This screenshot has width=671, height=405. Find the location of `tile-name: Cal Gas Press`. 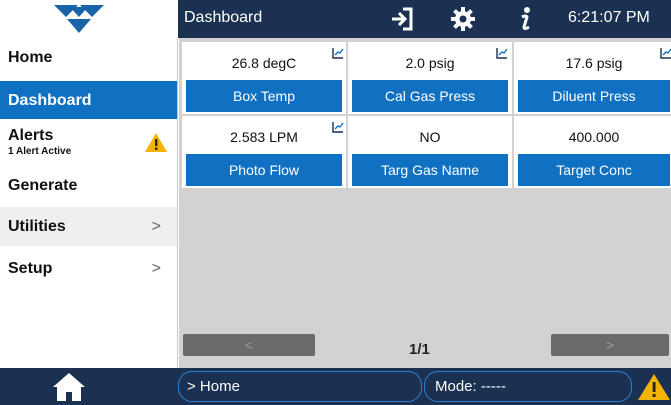

tile-name: Cal Gas Press is located at coordinates (430, 96).